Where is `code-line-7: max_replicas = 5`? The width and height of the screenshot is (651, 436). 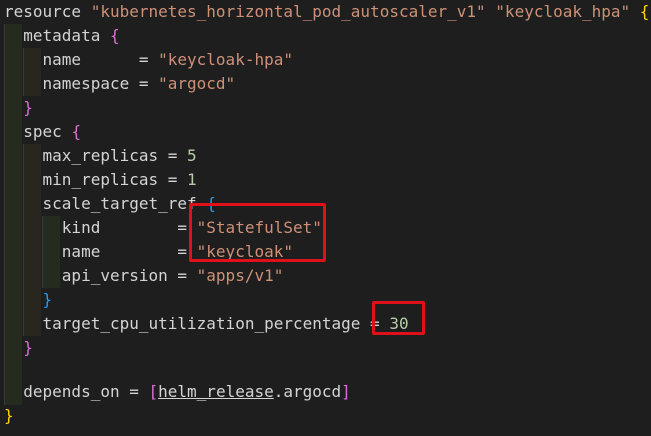 code-line-7: max_replicas = 5 is located at coordinates (100, 156).